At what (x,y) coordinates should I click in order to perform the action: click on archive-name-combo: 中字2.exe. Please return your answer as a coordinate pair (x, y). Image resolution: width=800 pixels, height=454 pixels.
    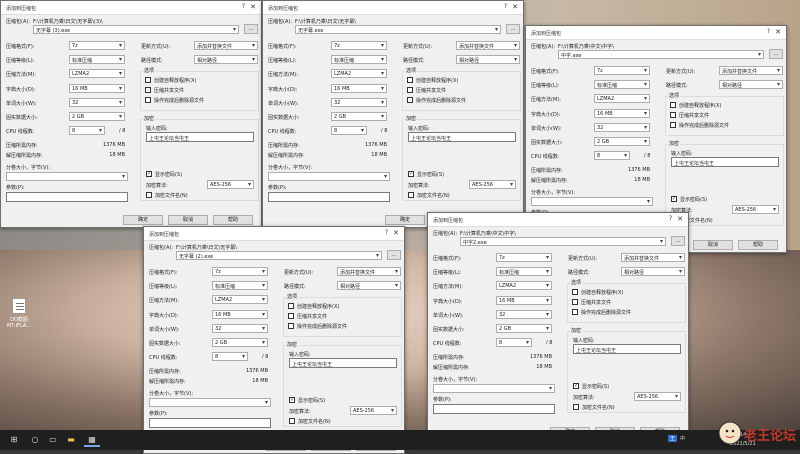
    Looking at the image, I should click on (563, 241).